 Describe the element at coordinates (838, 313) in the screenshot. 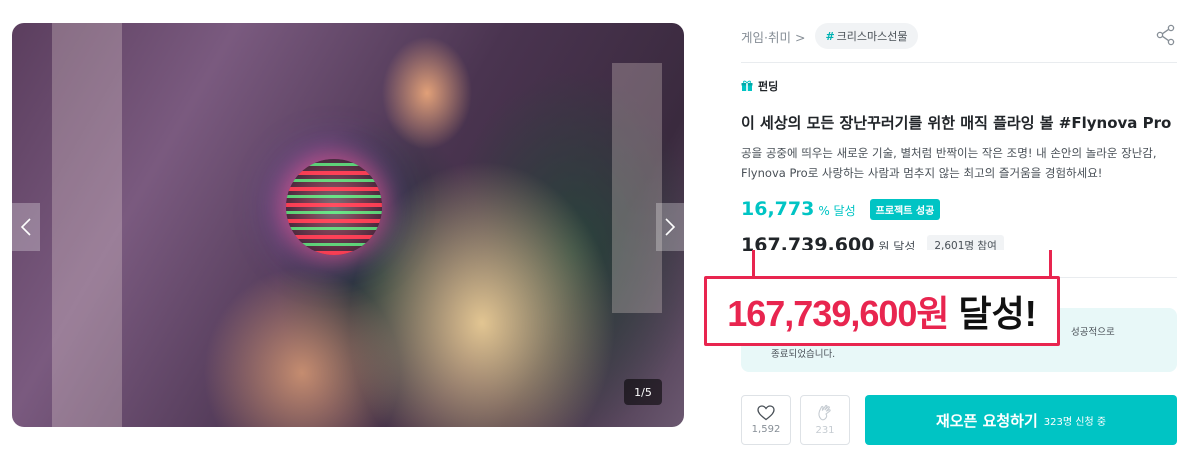

I see `callout-amount: 167,739,600원` at that location.